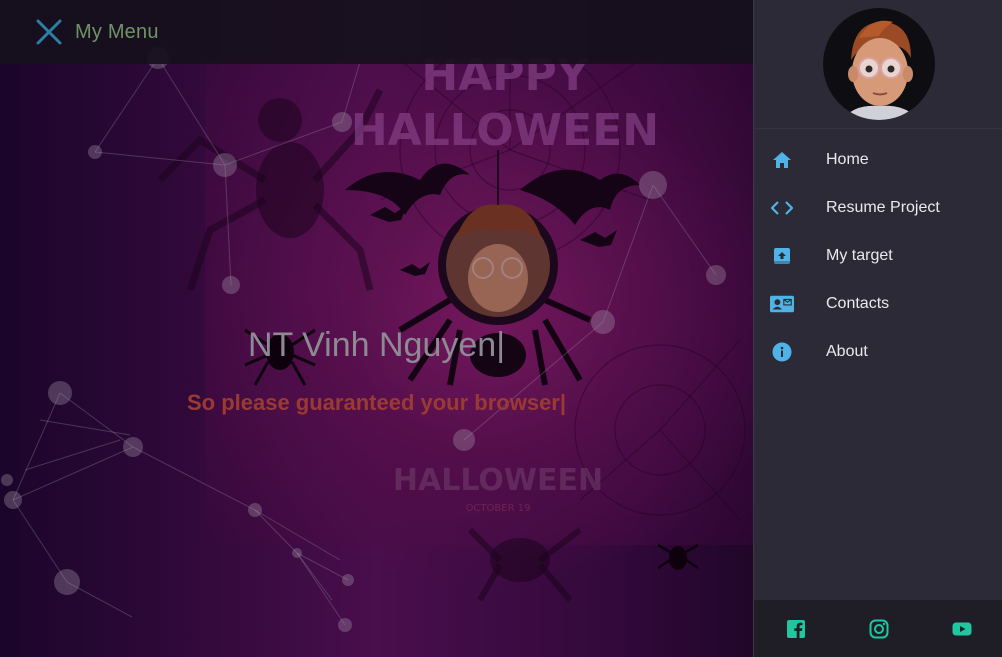 The height and width of the screenshot is (657, 1002). I want to click on social-bar, so click(878, 628).